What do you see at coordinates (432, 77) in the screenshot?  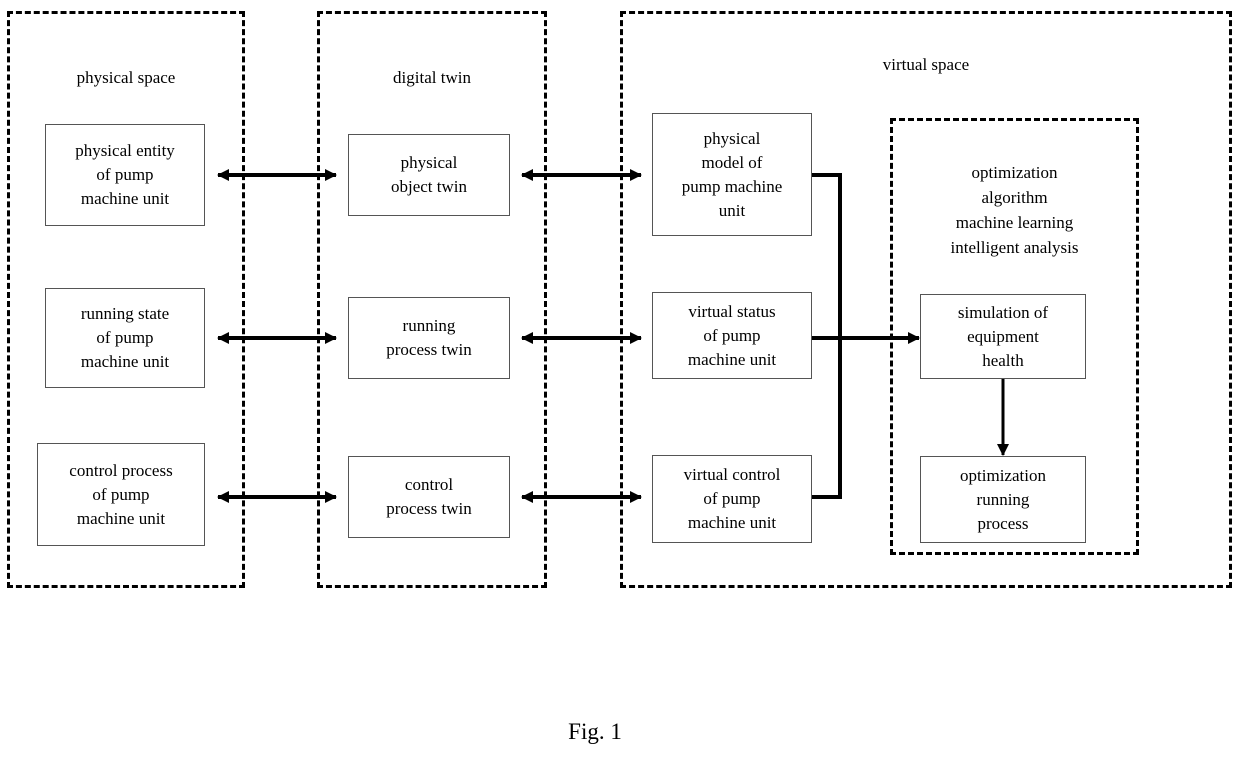 I see `zone-title-digital-twin: digital twin` at bounding box center [432, 77].